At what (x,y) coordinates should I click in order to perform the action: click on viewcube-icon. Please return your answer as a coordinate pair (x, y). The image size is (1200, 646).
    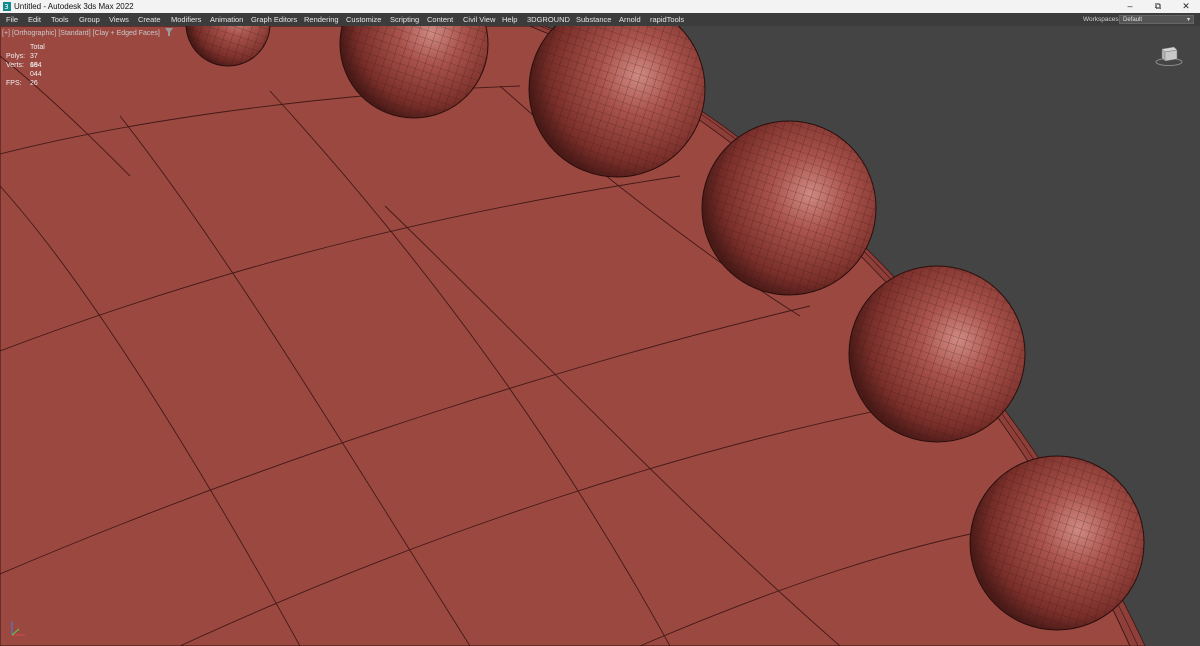
    Looking at the image, I should click on (1169, 55).